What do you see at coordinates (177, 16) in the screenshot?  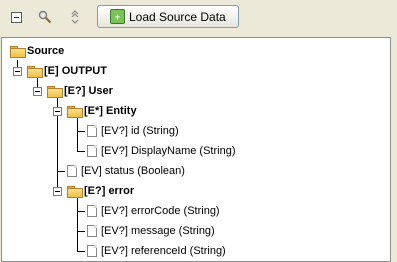 I see `load-source-data-label: Load Source Data` at bounding box center [177, 16].